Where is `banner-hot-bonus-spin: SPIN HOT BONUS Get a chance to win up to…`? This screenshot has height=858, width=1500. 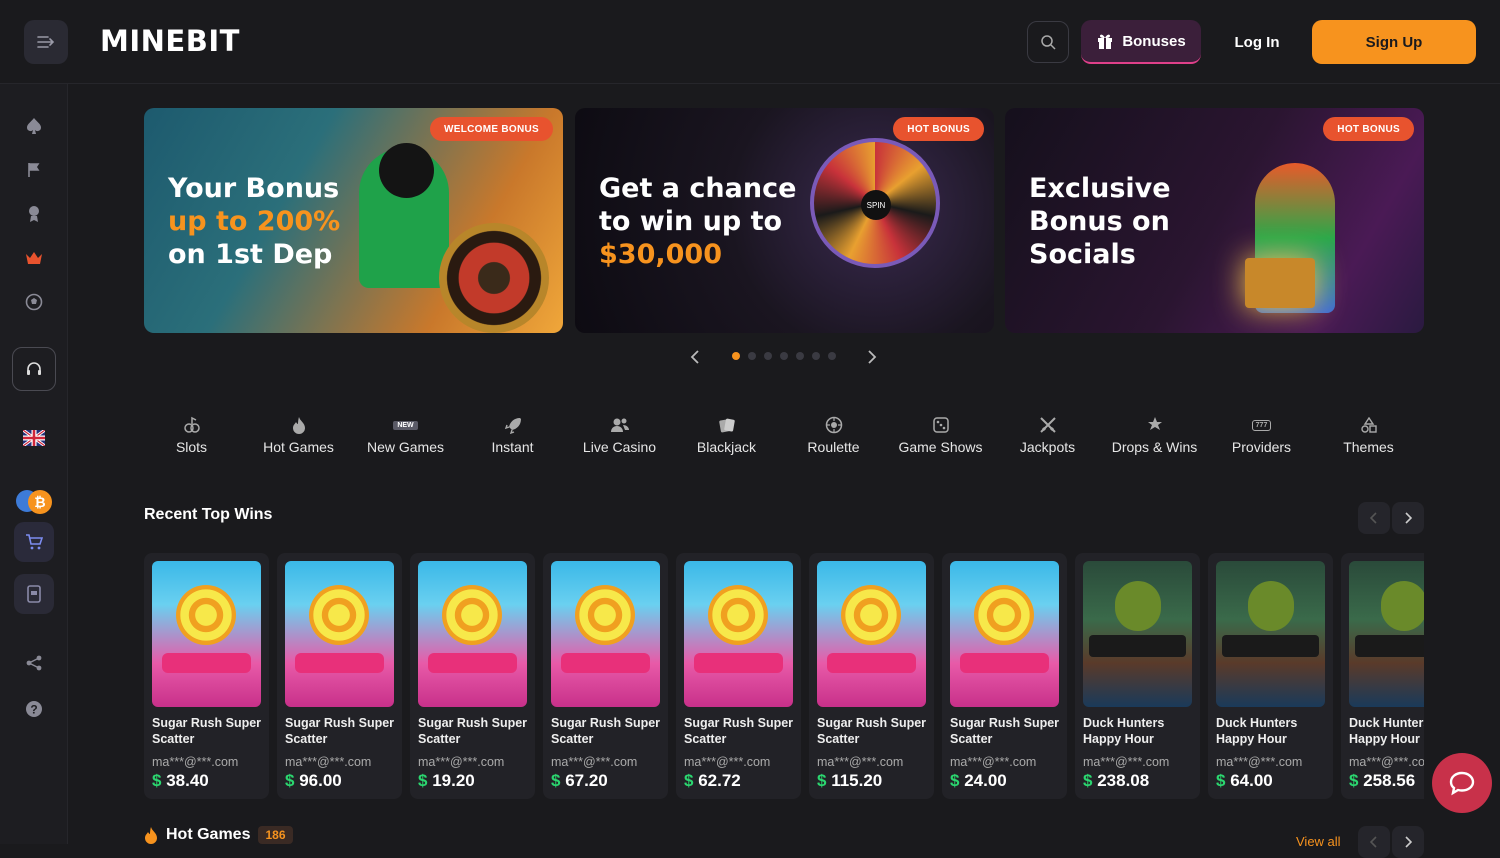
banner-hot-bonus-spin: SPIN HOT BONUS Get a chance to win up to… is located at coordinates (784, 220).